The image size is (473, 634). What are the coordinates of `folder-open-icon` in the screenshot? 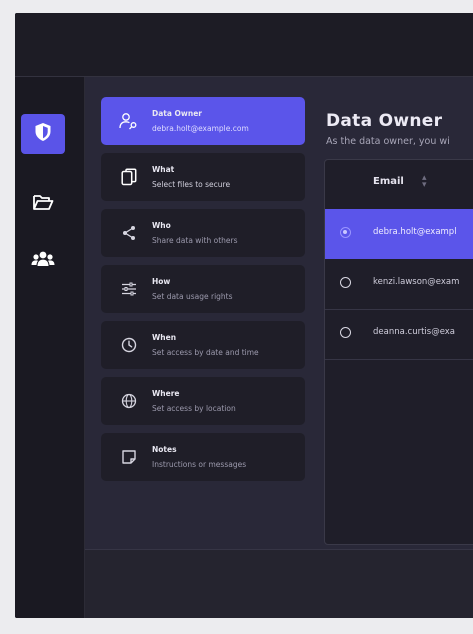 It's located at (43, 204).